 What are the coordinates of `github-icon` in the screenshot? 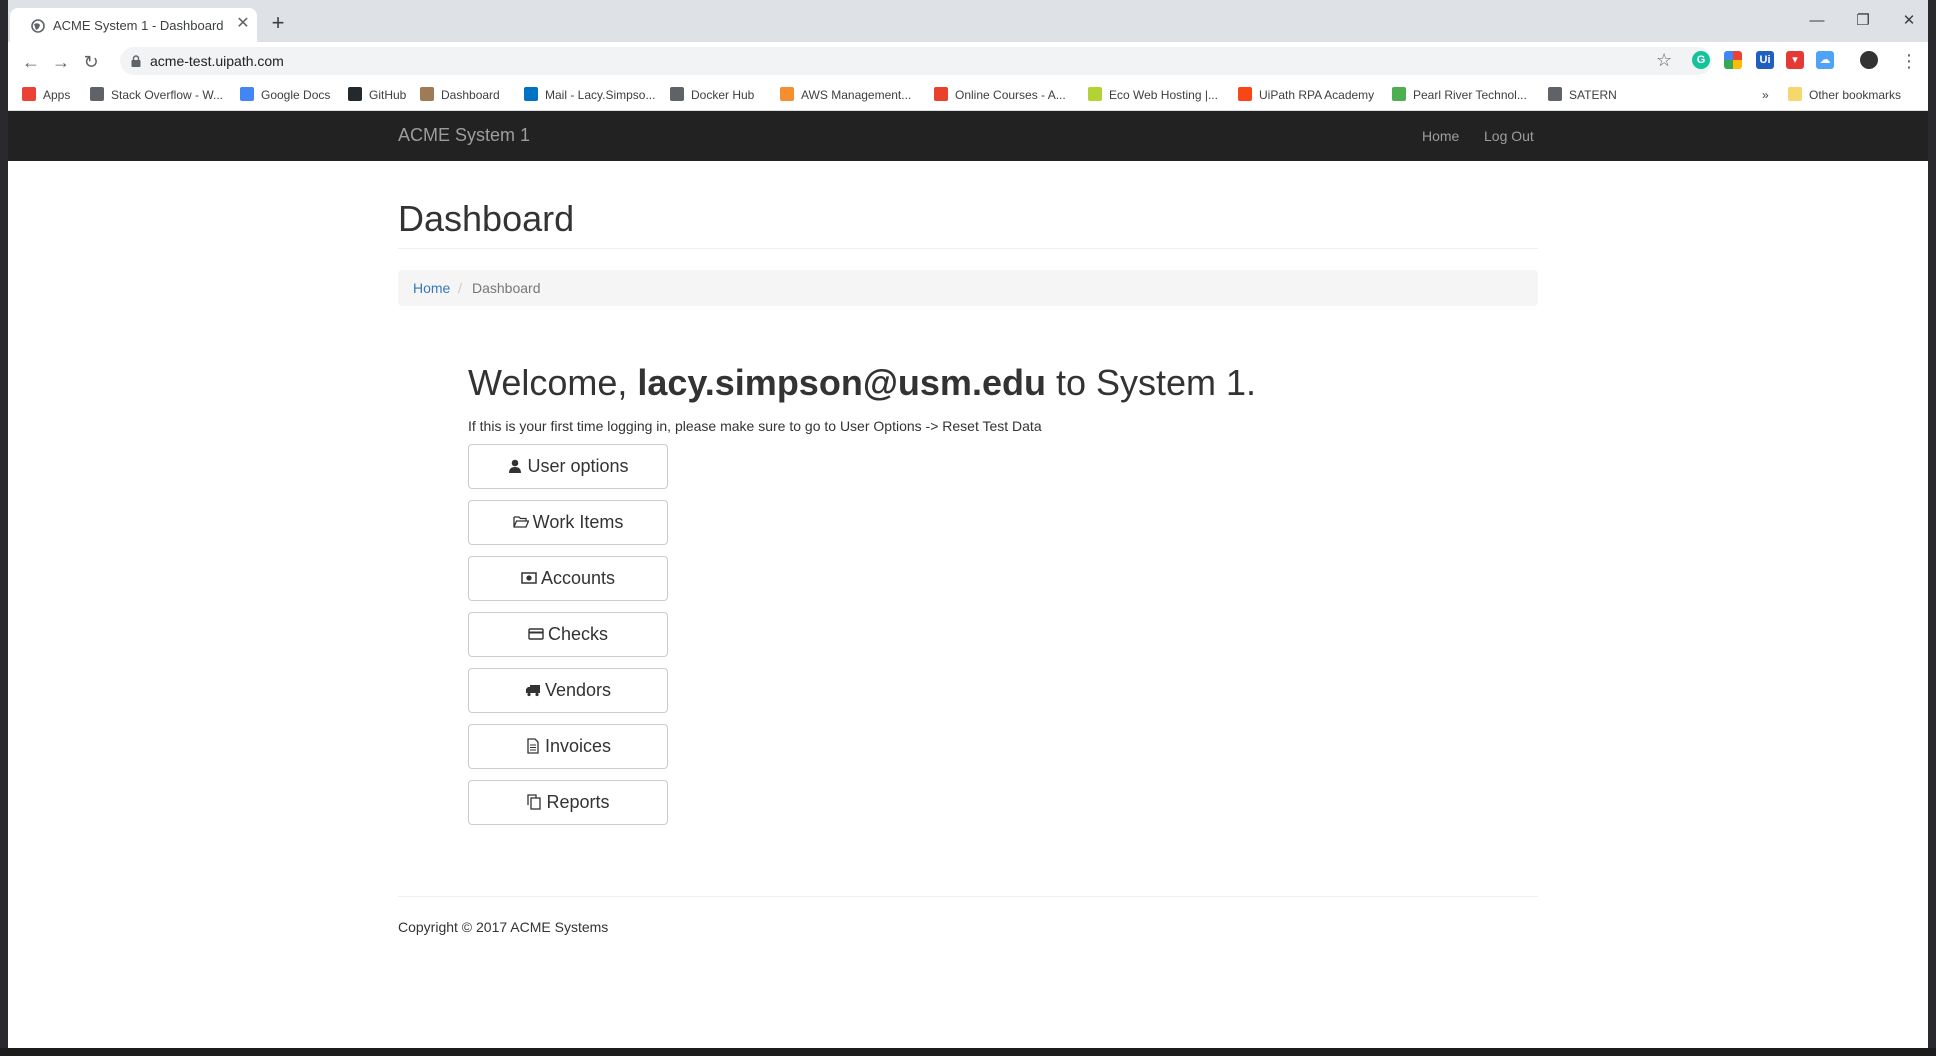 It's located at (355, 94).